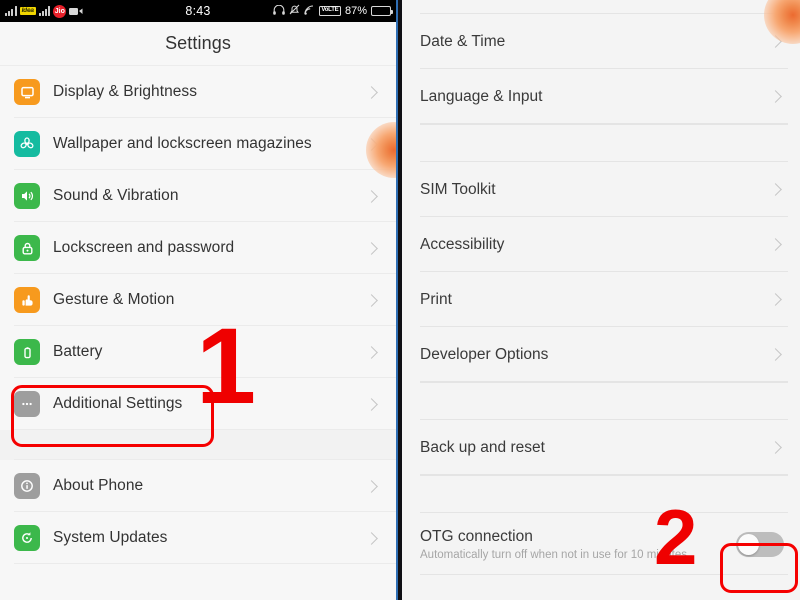 The height and width of the screenshot is (600, 800). What do you see at coordinates (481, 96) in the screenshot?
I see `sidebar-item-label: Language & Input` at bounding box center [481, 96].